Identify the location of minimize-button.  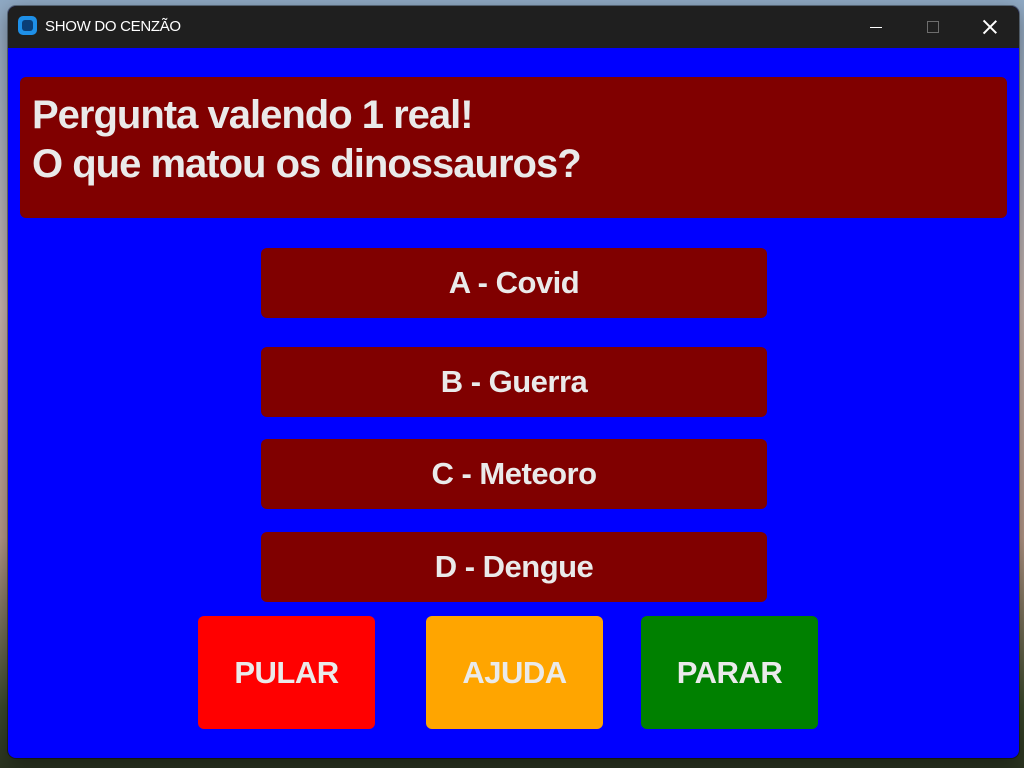
(876, 27).